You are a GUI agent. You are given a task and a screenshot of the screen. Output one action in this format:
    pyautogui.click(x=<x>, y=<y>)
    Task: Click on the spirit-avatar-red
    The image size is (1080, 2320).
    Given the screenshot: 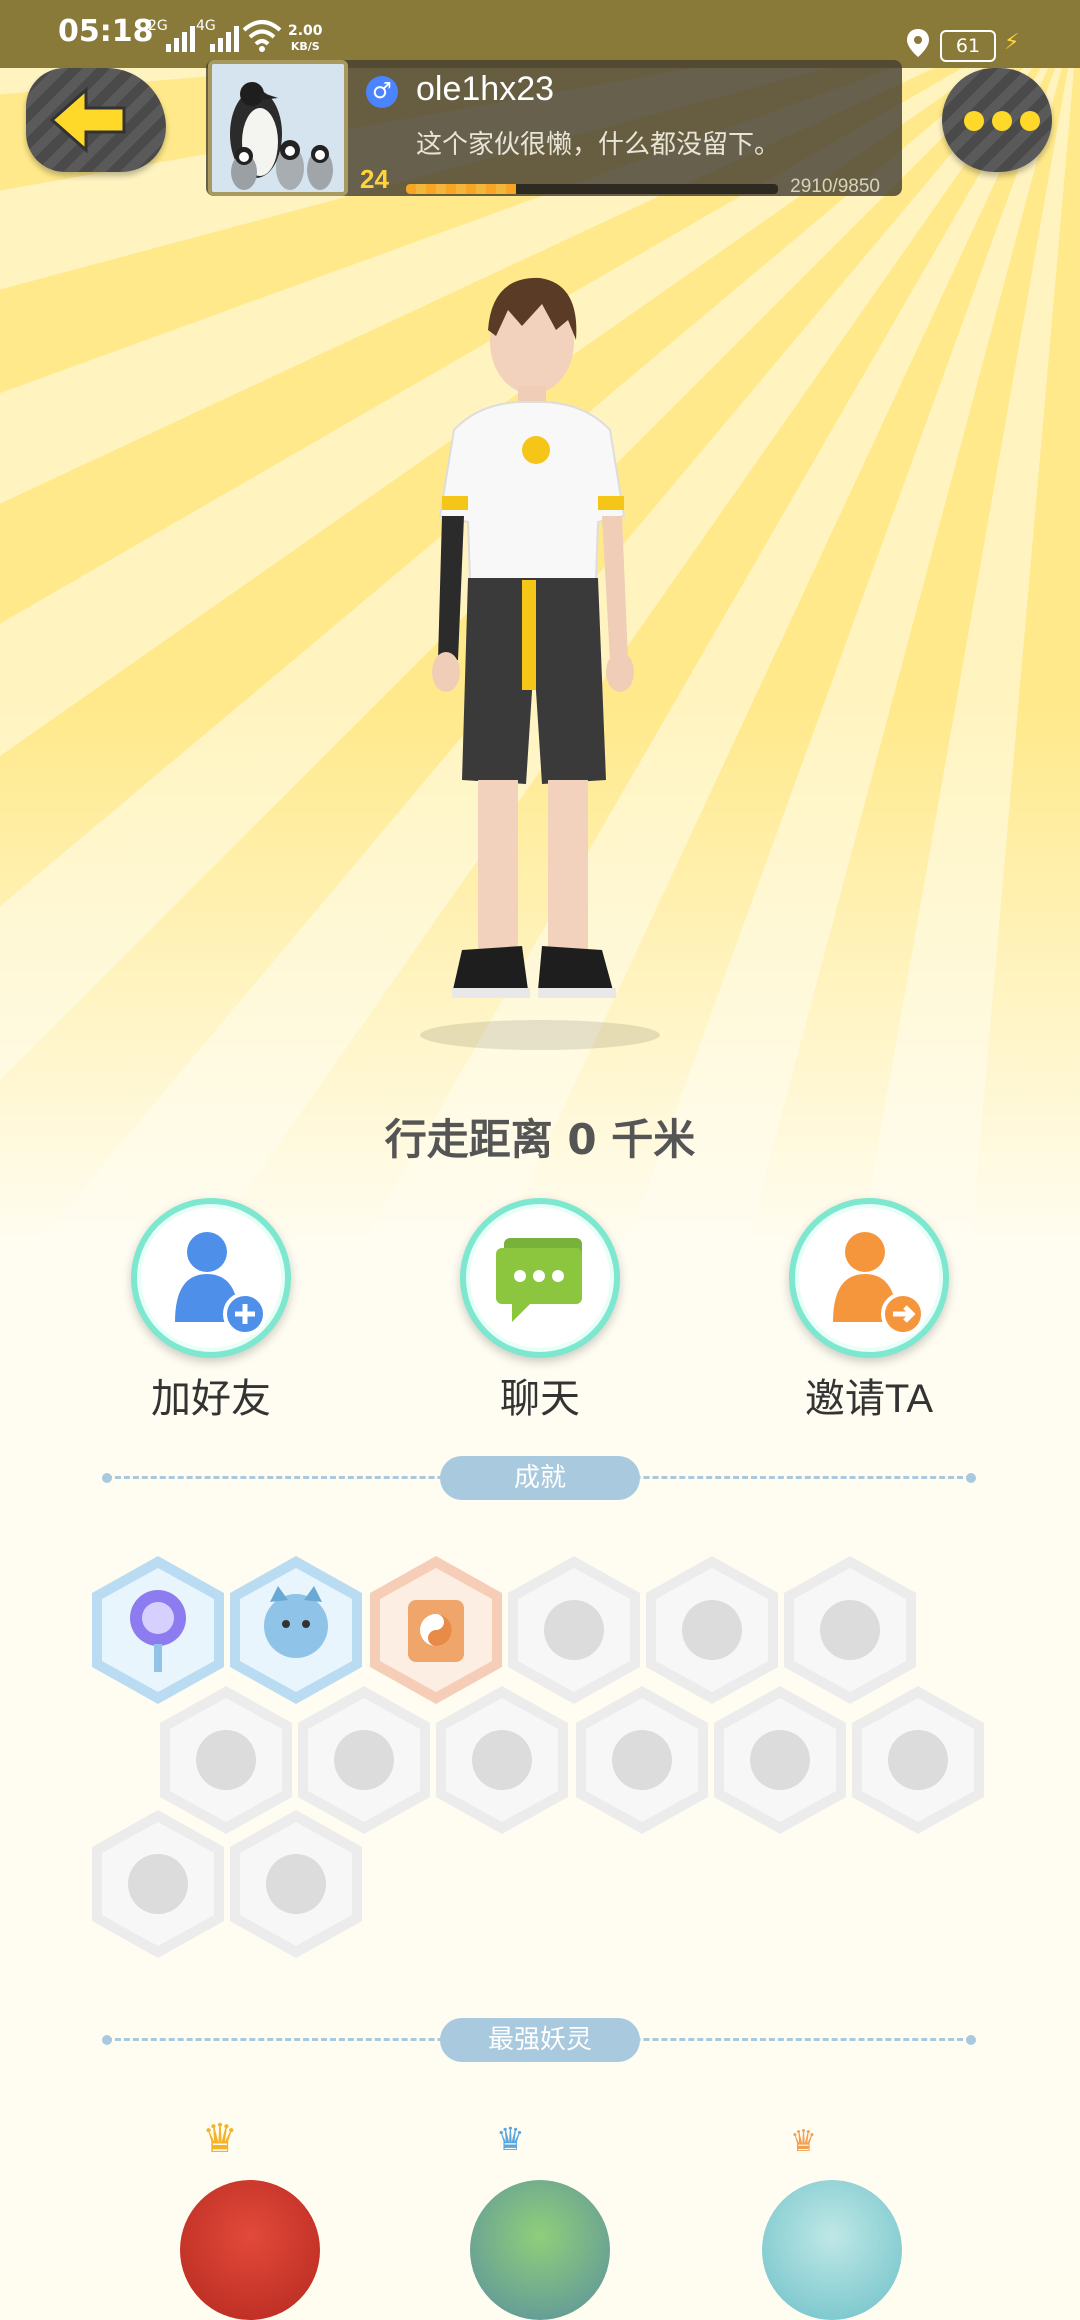 What is the action you would take?
    pyautogui.click(x=250, y=2250)
    